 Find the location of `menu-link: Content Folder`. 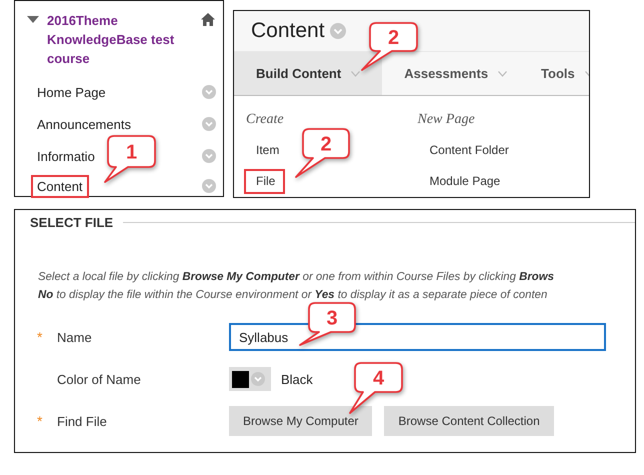

menu-link: Content Folder is located at coordinates (467, 150).